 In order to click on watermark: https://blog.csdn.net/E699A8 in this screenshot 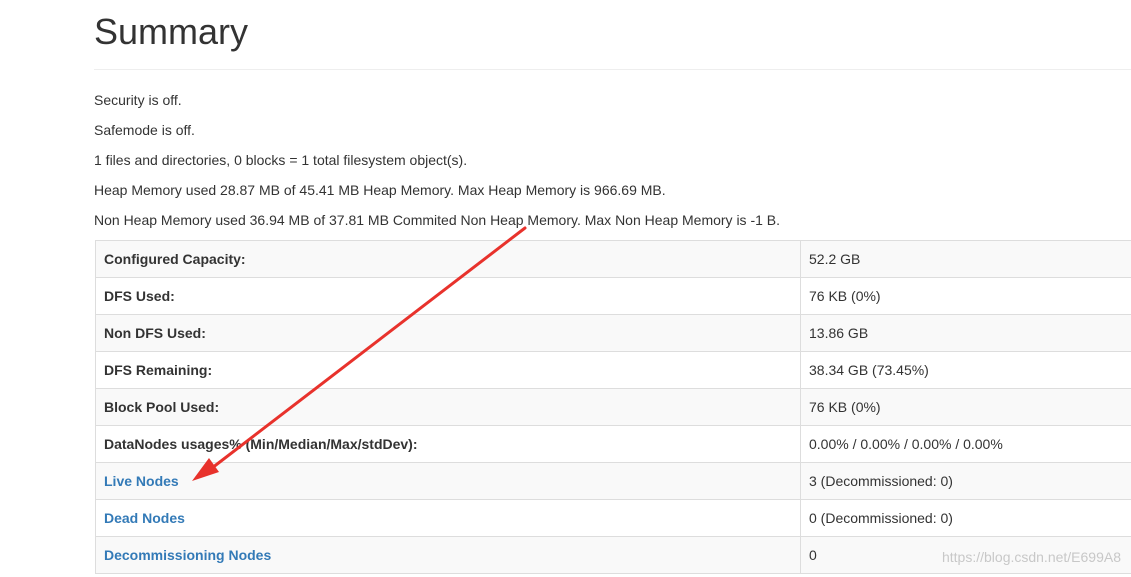, I will do `click(1031, 557)`.